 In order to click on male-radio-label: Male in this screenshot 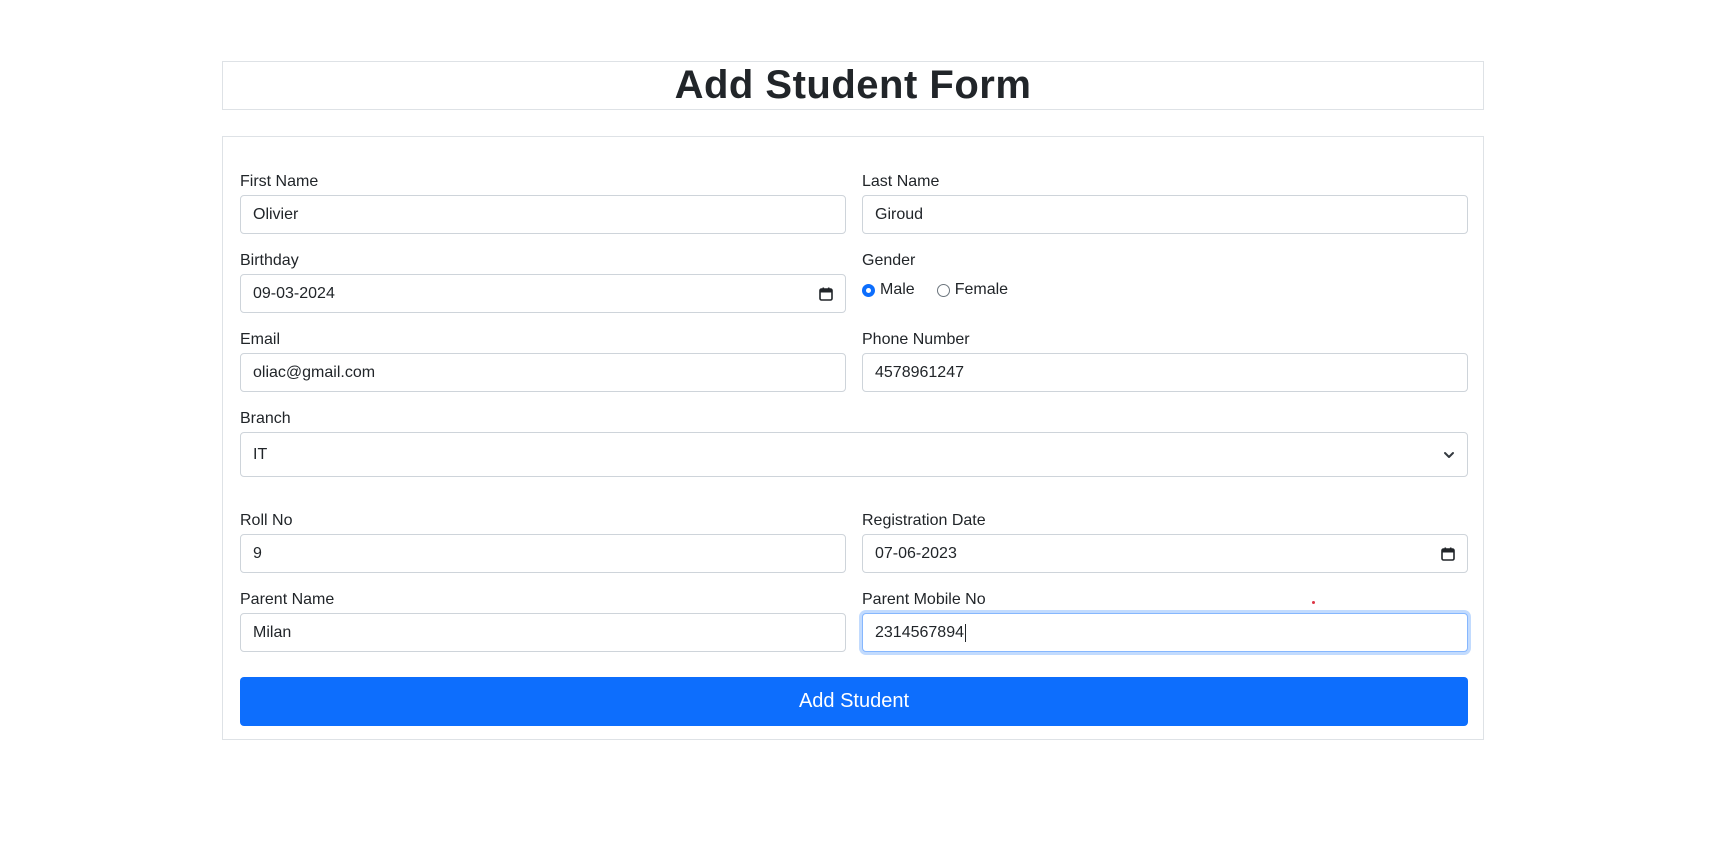, I will do `click(897, 289)`.